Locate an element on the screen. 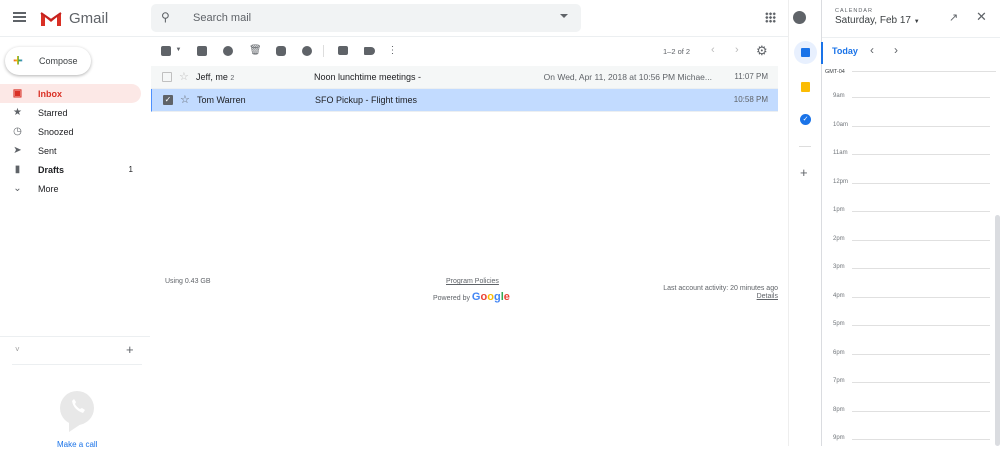  email-sender: Jeff, me 2 is located at coordinates (215, 77).